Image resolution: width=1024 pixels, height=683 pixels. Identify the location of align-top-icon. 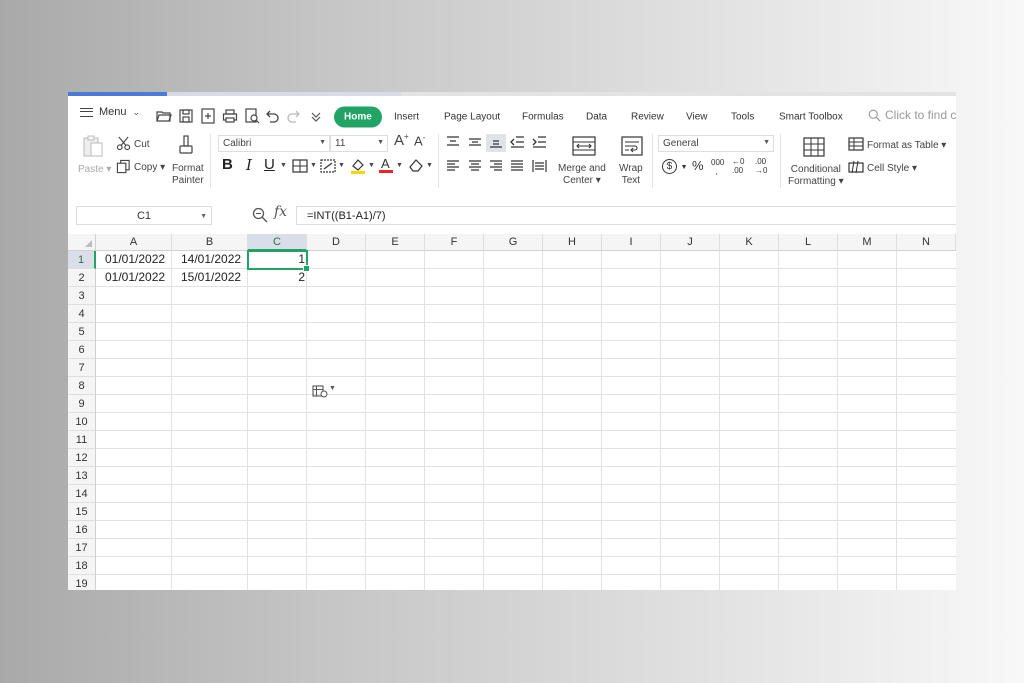
(453, 142).